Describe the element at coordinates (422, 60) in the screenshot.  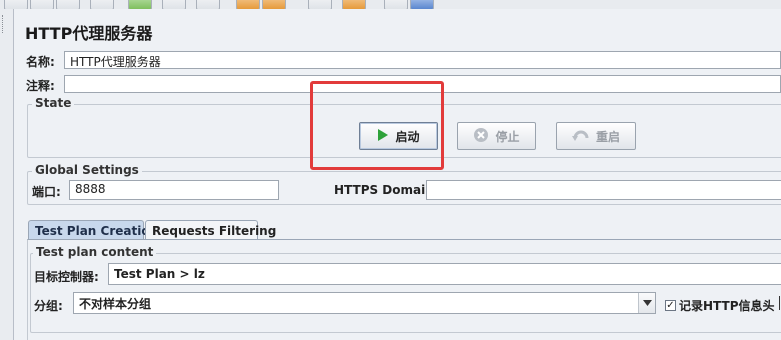
I see `name-field: HTTP代理服务器` at that location.